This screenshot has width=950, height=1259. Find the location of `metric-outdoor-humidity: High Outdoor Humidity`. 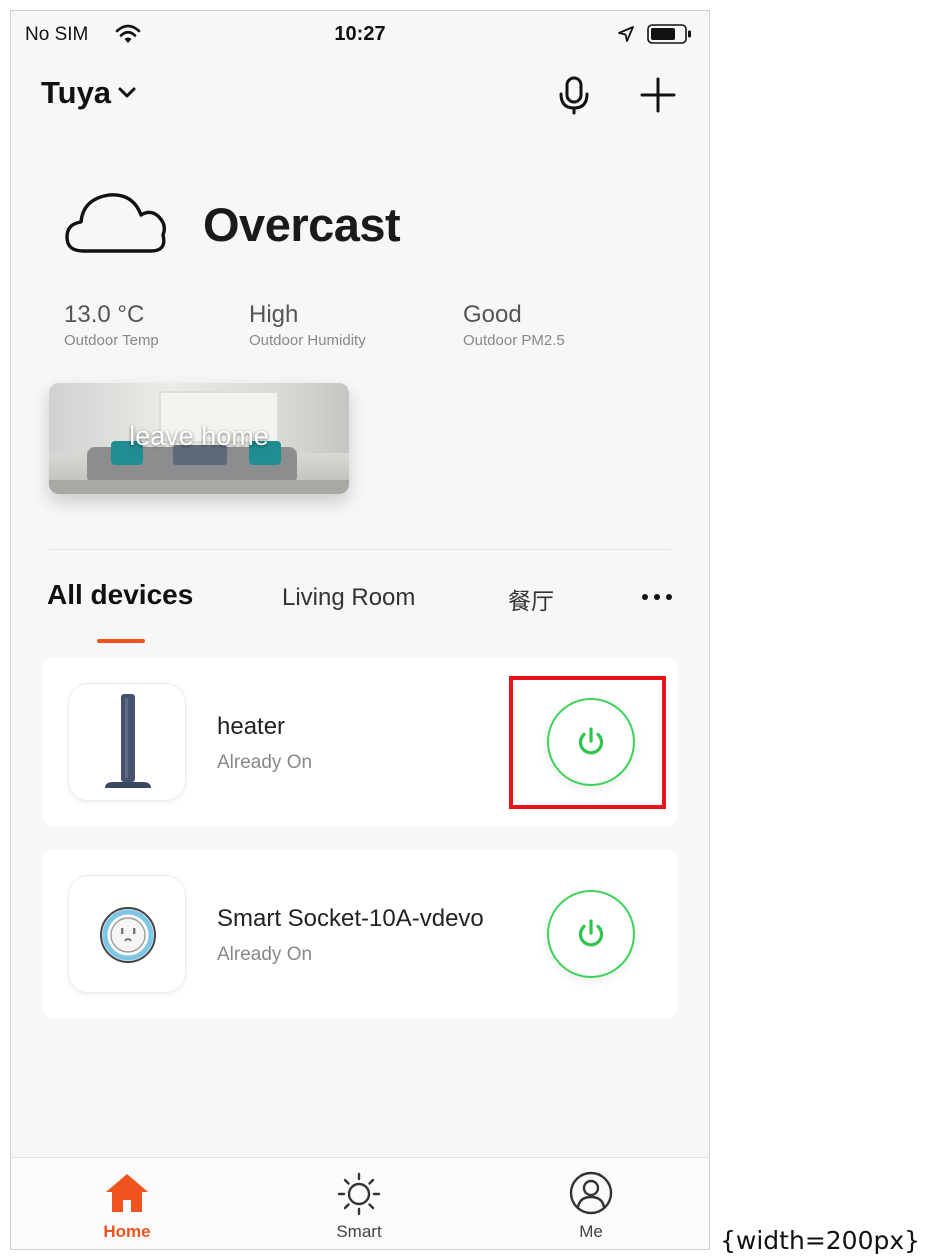

metric-outdoor-humidity: High Outdoor Humidity is located at coordinates (307, 325).